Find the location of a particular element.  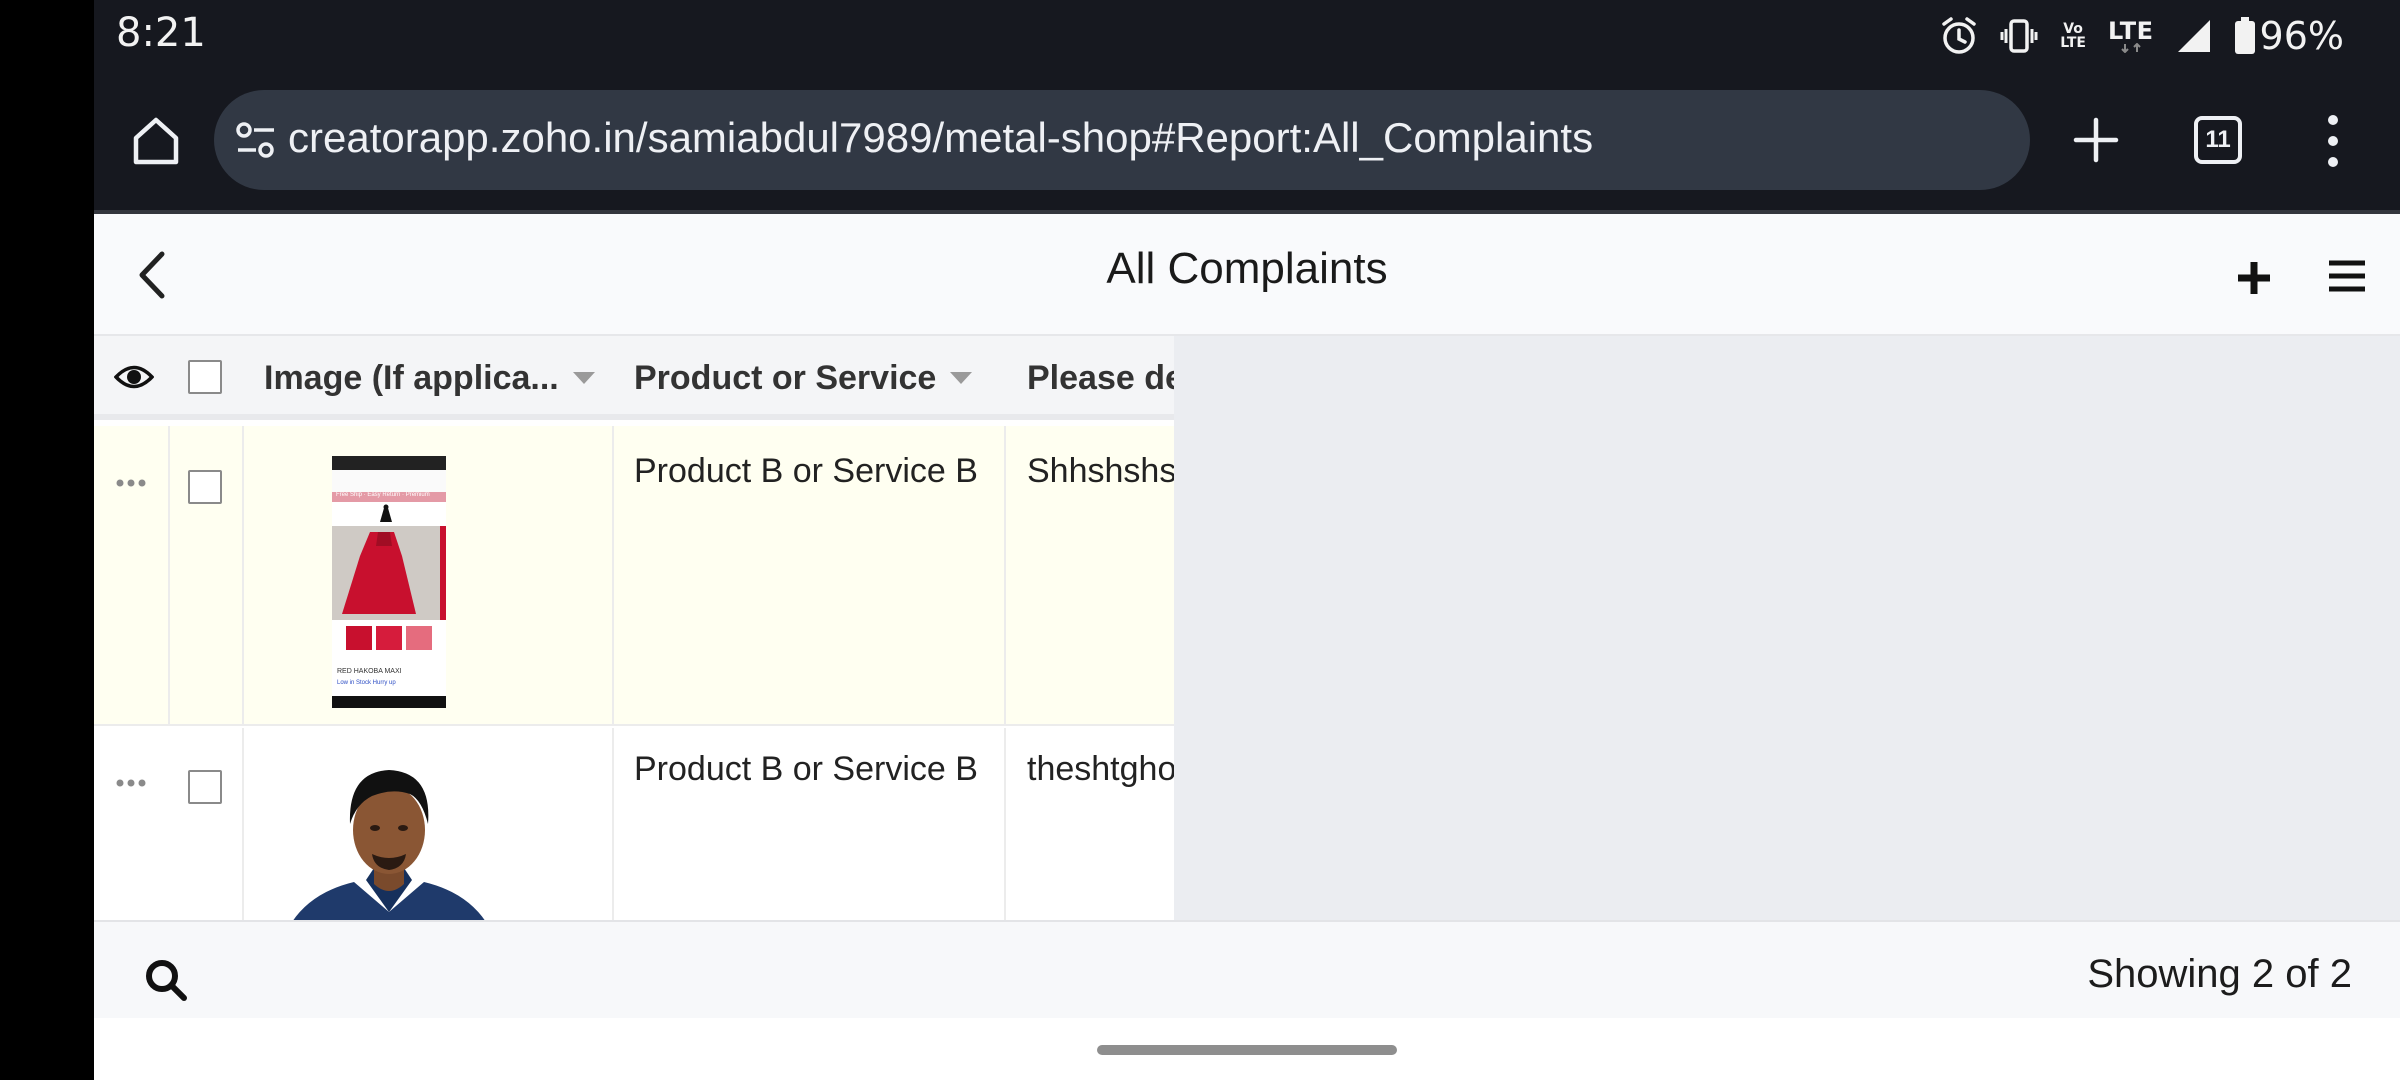

report-footer: Showing 2 of 2 is located at coordinates (1247, 969).